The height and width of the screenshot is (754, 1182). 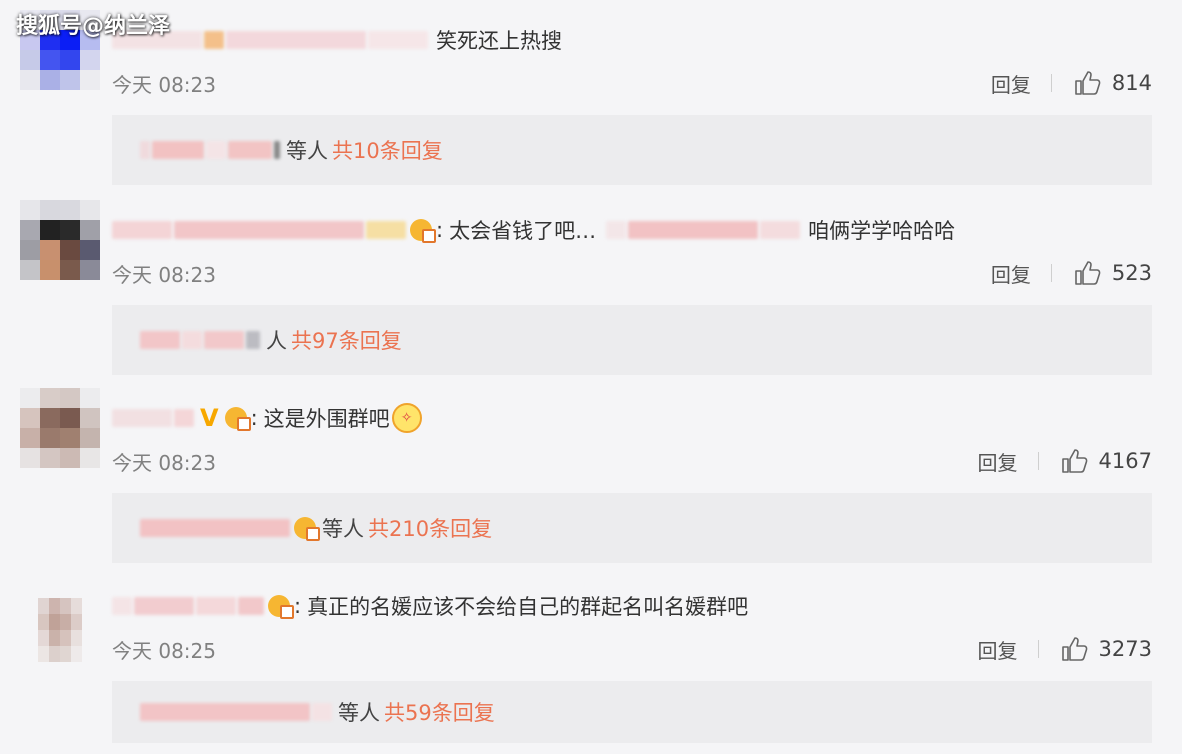 I want to click on sub-replies-count: 共59条回复, so click(x=439, y=712).